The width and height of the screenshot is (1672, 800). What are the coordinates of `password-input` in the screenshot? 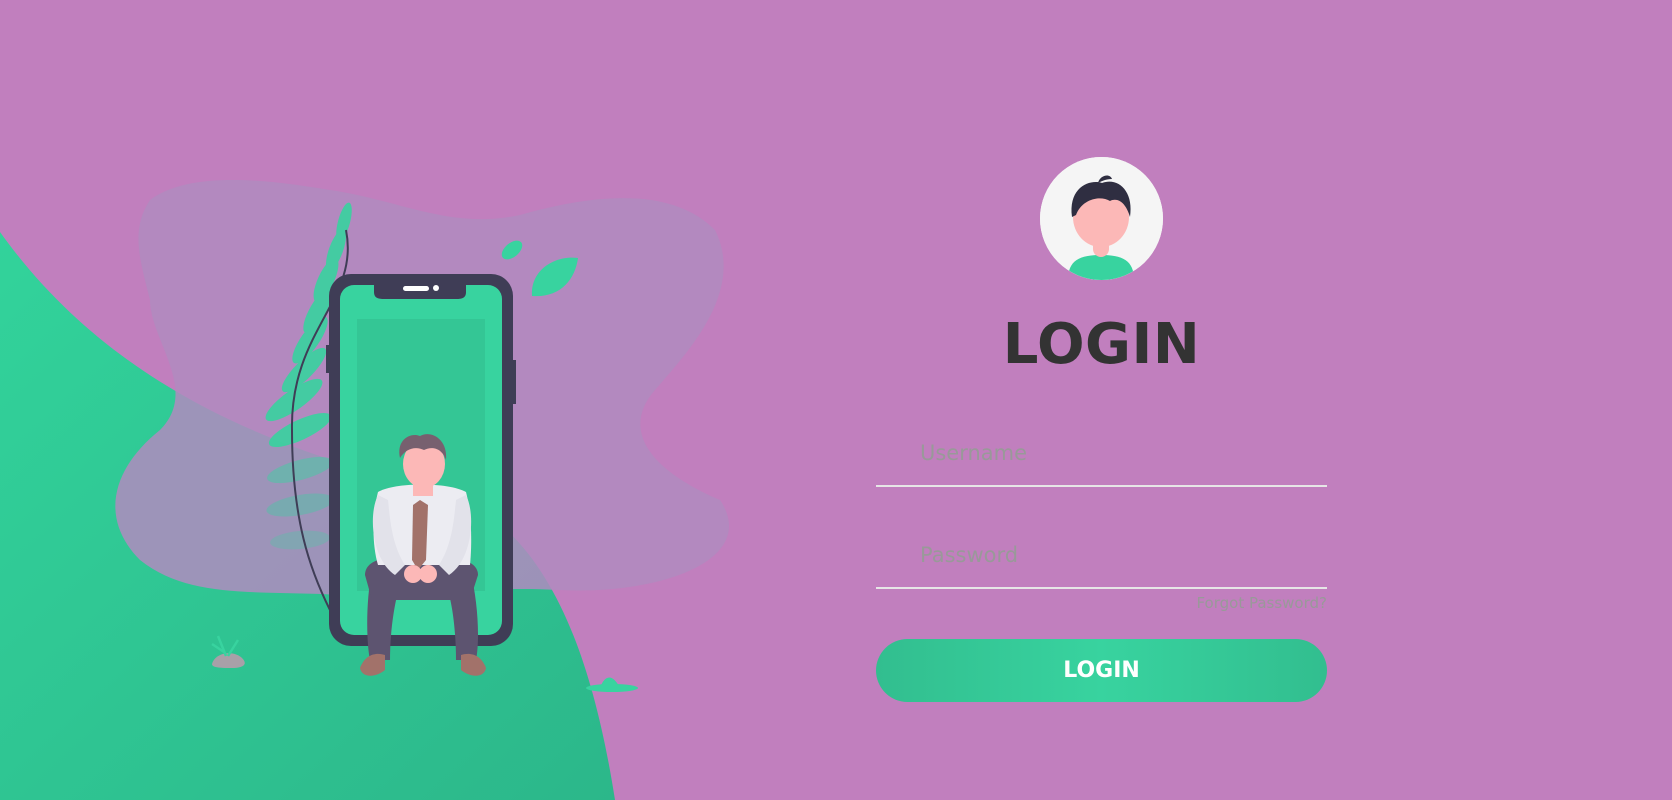 It's located at (1117, 555).